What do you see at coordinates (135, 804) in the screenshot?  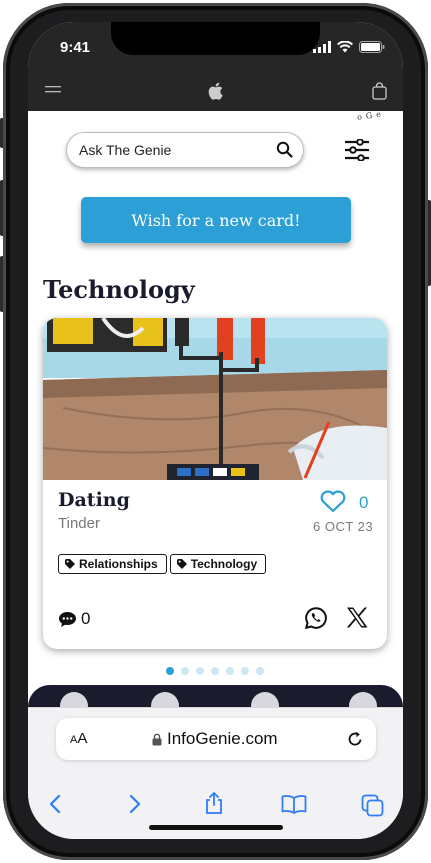 I see `forward-icon` at bounding box center [135, 804].